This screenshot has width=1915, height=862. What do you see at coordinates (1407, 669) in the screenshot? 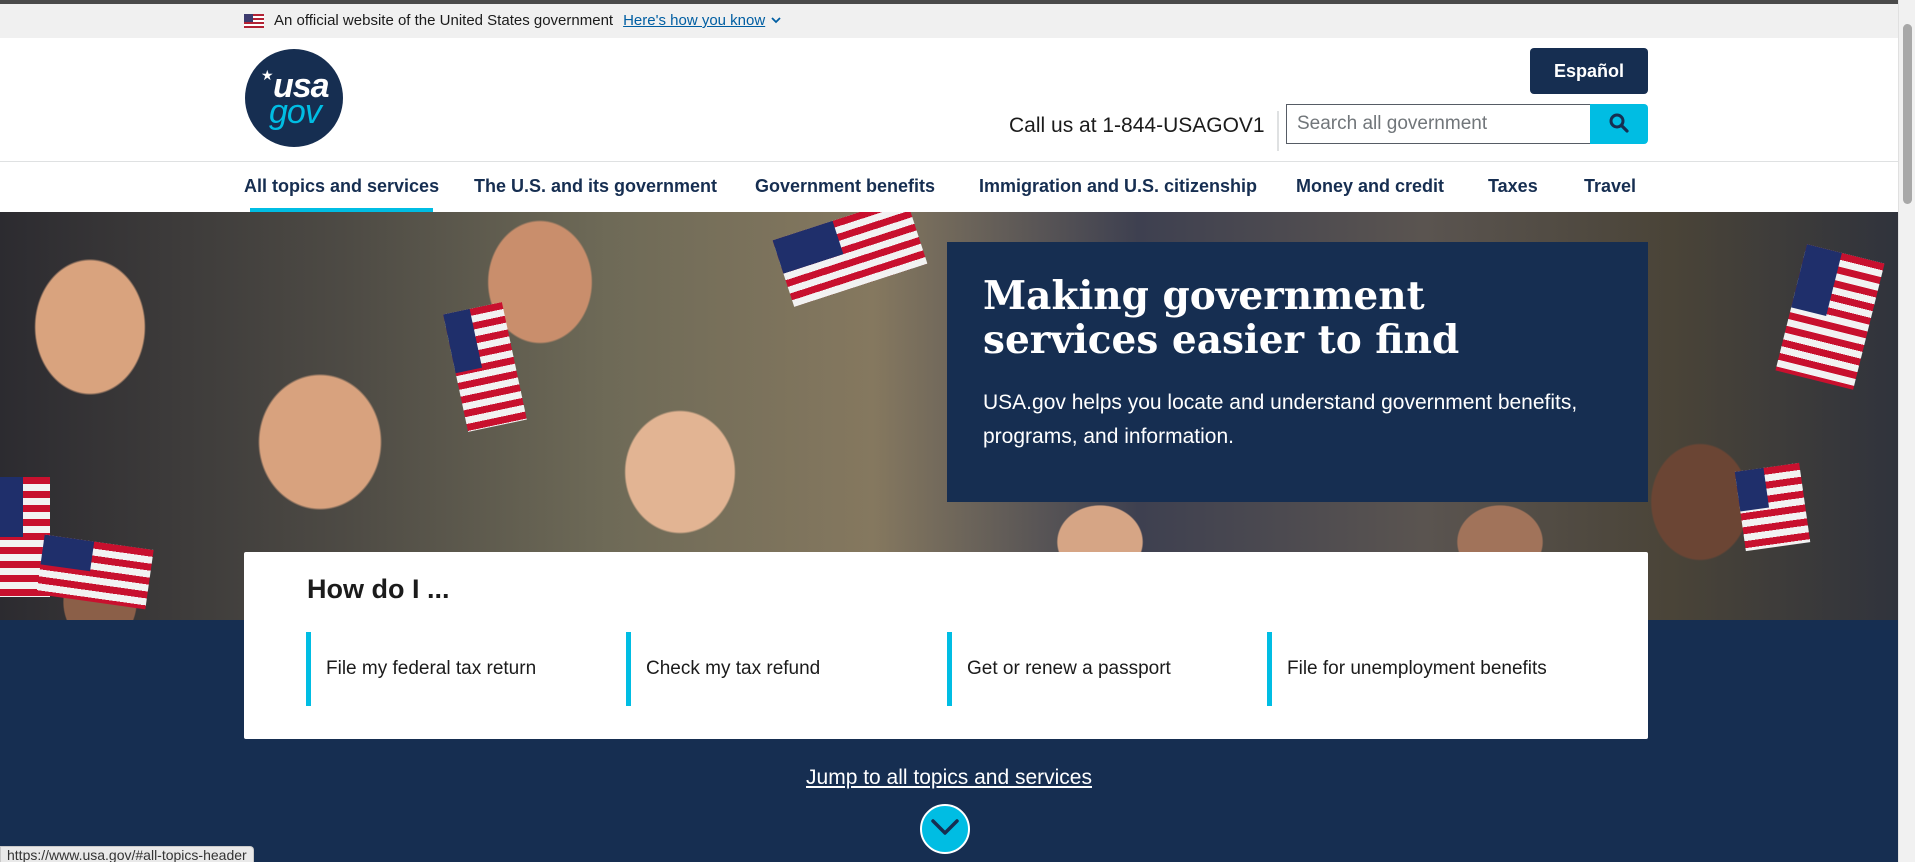
I see `link-unemployment-benefits: File for unemployment benefits` at bounding box center [1407, 669].